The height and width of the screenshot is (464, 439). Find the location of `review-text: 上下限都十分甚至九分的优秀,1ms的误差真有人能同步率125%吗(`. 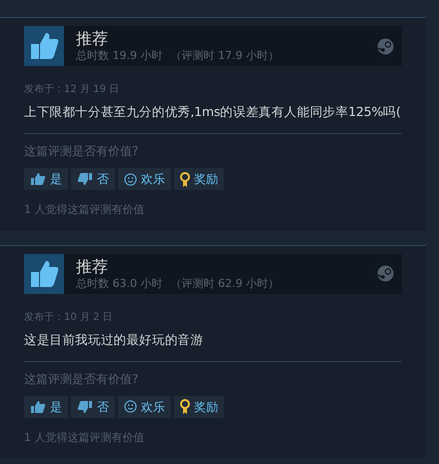

review-text: 上下限都十分甚至九分的优秀,1ms的误差真有人能同步率125%吗( is located at coordinates (213, 112).